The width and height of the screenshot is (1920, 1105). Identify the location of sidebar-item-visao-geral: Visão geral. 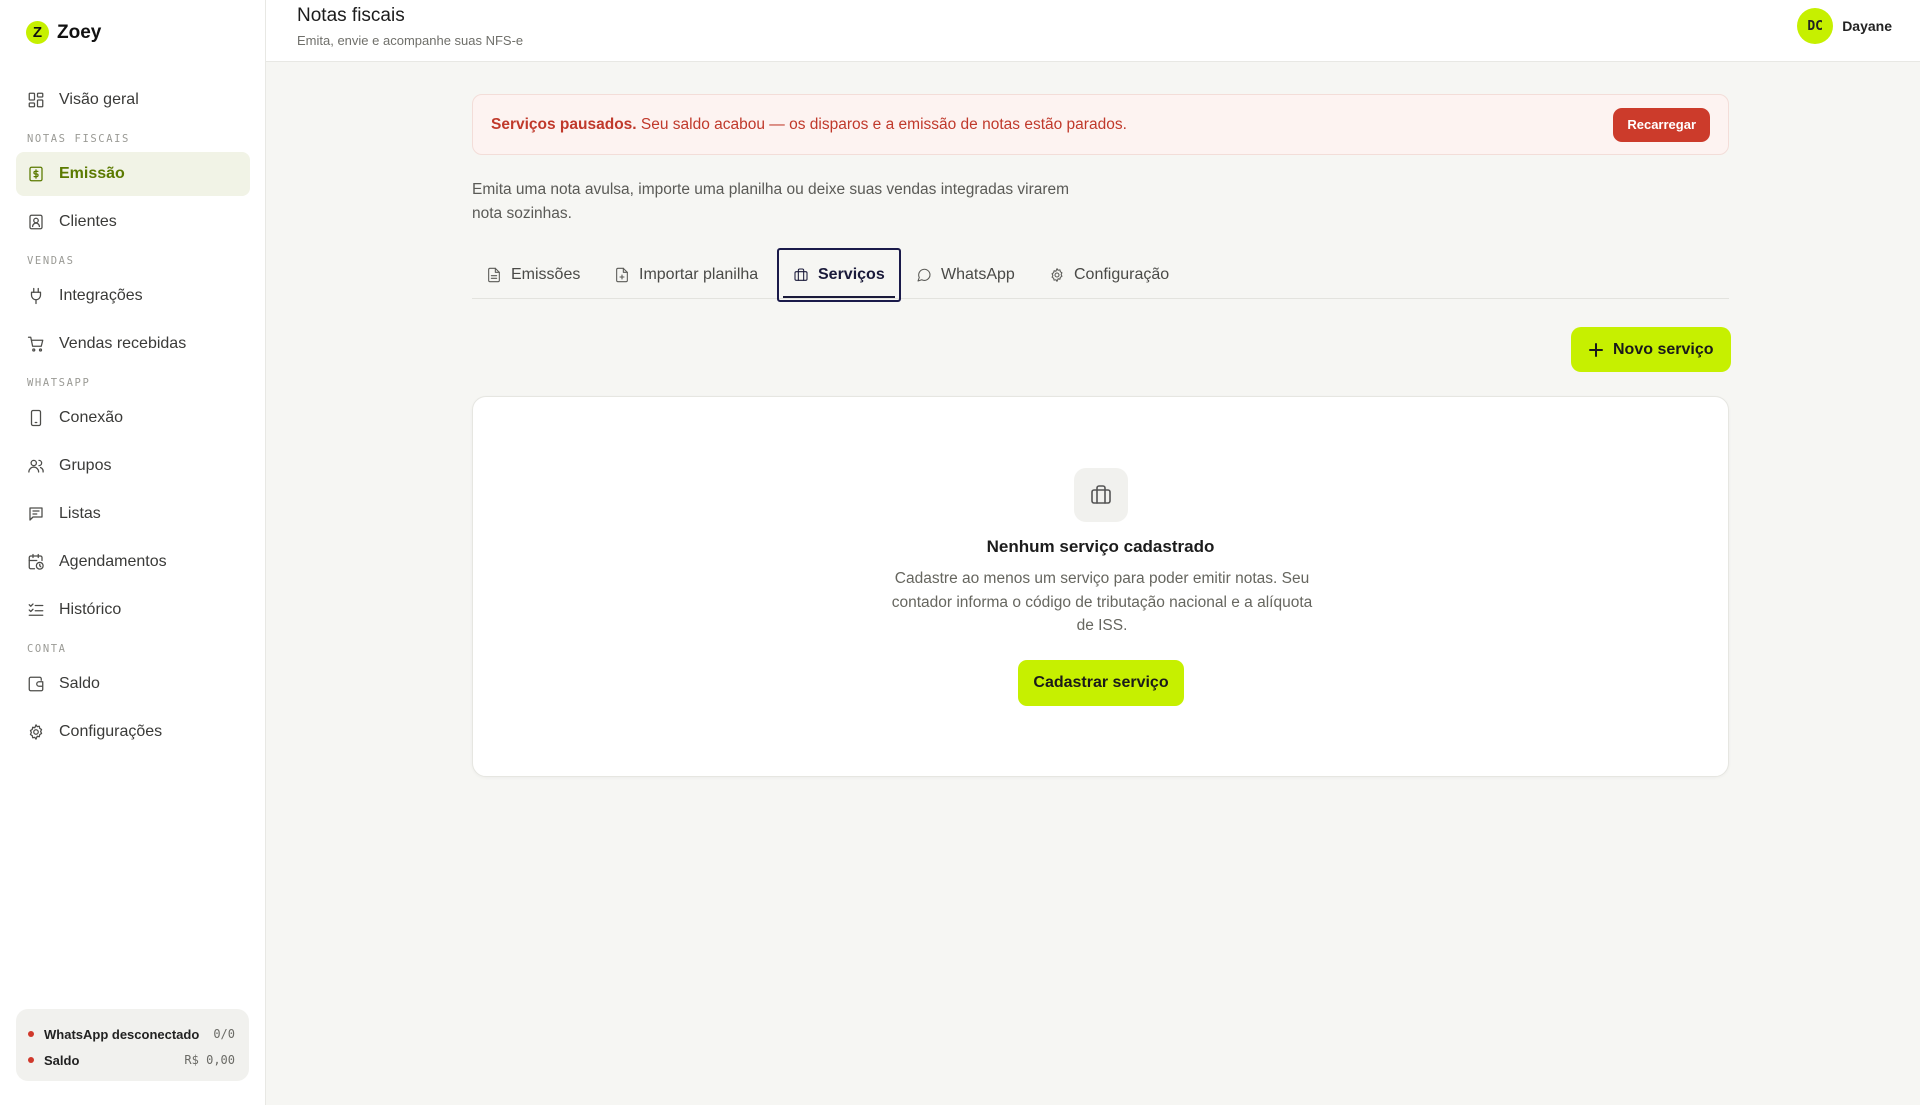
(133, 100).